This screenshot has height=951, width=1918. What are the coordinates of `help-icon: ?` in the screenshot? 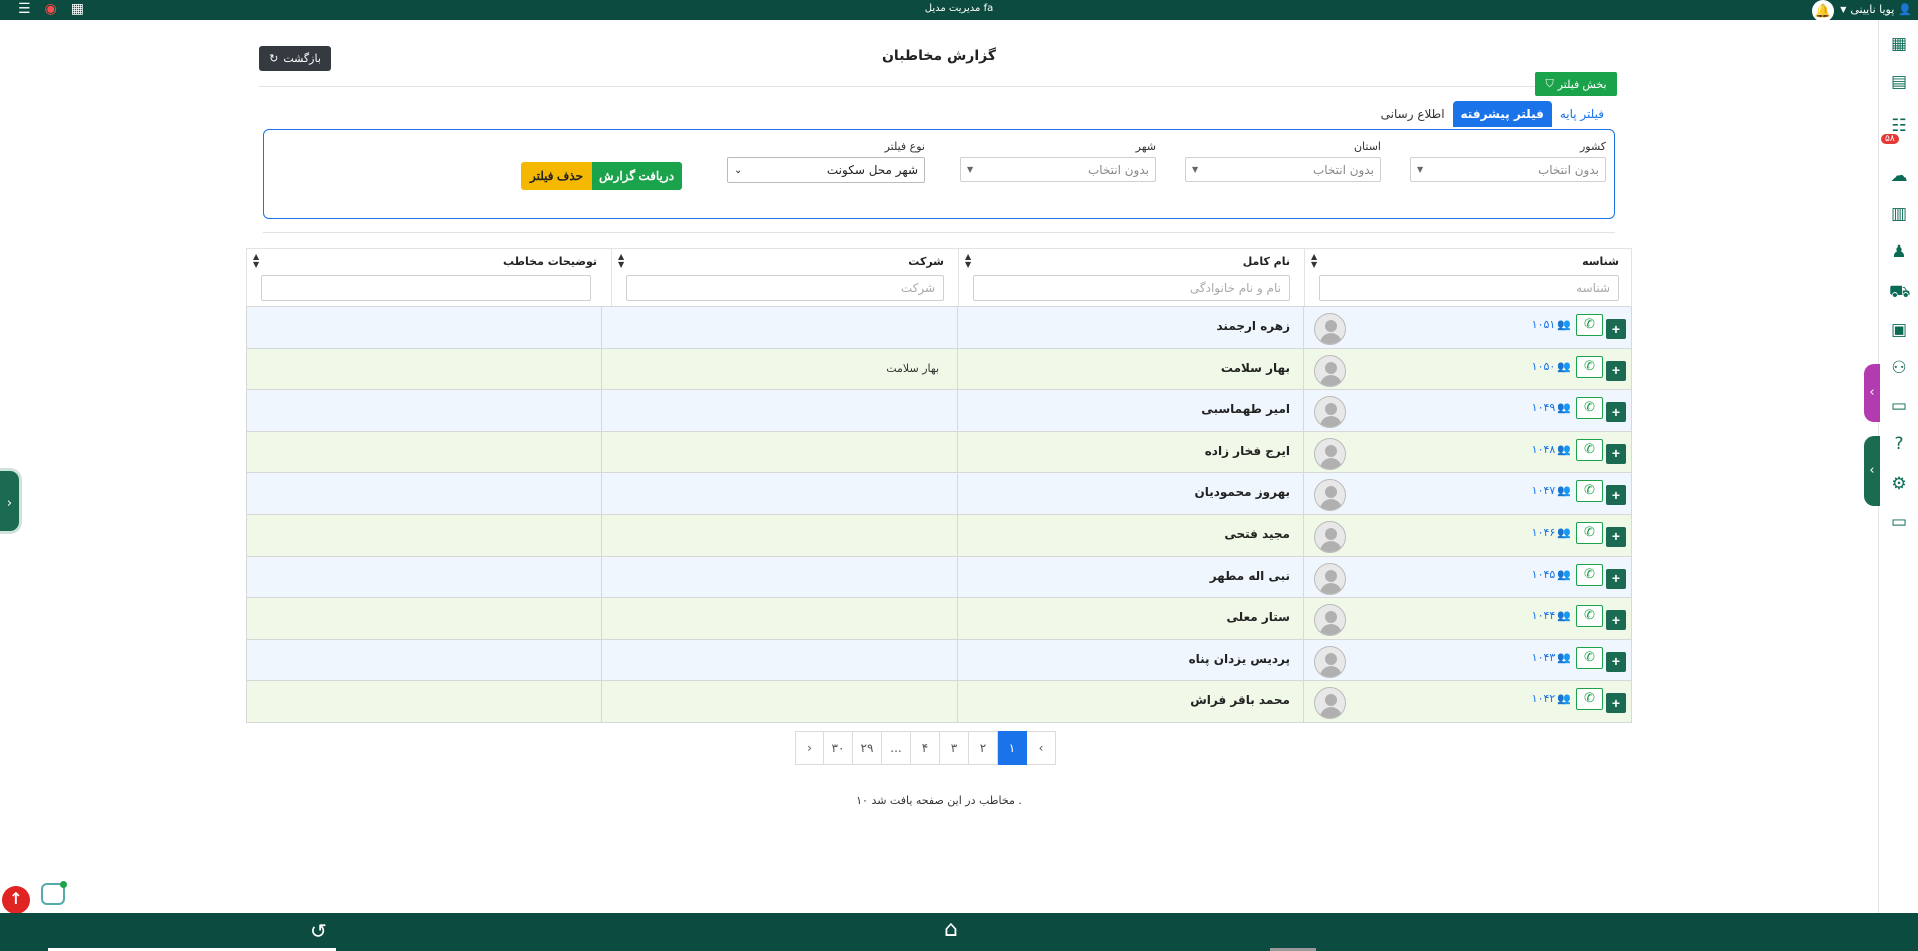 It's located at (1899, 444).